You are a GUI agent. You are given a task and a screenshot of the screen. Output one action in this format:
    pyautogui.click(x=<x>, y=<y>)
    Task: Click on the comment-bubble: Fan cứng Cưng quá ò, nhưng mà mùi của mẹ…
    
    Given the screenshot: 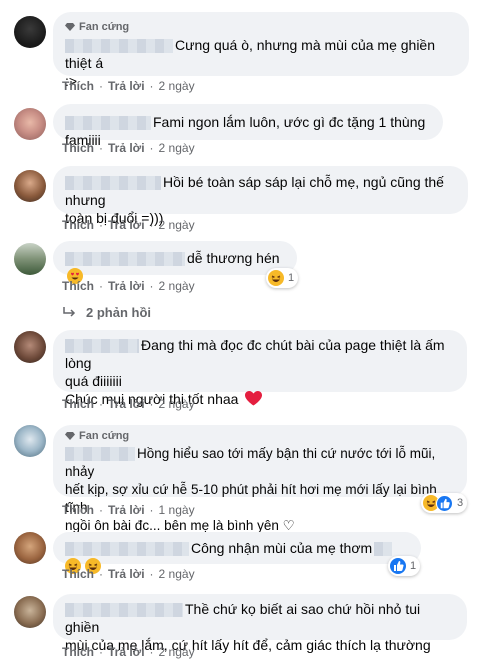 What is the action you would take?
    pyautogui.click(x=261, y=50)
    